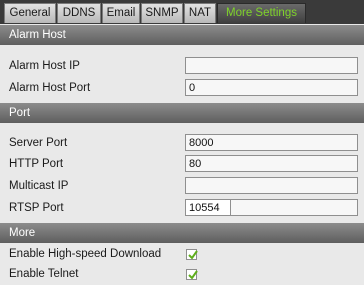 The image size is (364, 285). What do you see at coordinates (39, 186) in the screenshot?
I see `multicast-ip-label: Multicast IP` at bounding box center [39, 186].